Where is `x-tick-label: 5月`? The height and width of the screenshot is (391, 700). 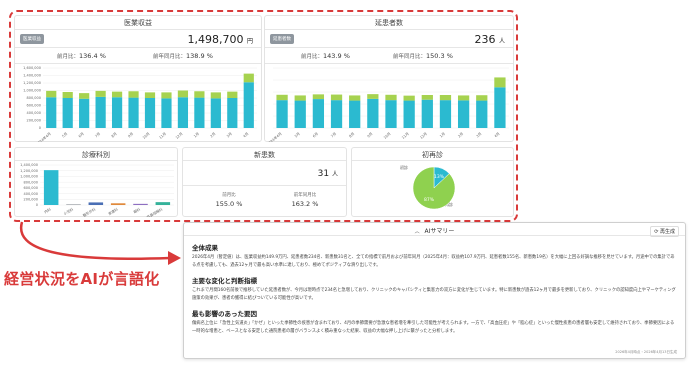
x-tick-label: 5月 is located at coordinates (297, 135).